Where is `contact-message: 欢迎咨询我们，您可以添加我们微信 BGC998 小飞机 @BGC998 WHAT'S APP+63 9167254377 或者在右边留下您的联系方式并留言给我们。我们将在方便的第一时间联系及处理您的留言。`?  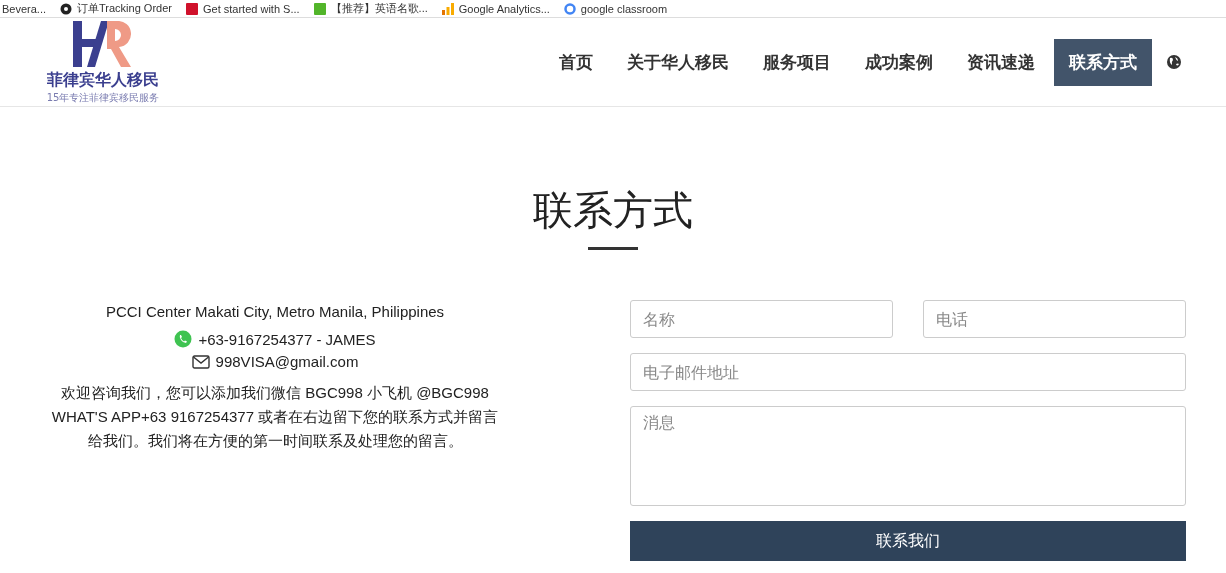
contact-message: 欢迎咨询我们，您可以添加我们微信 BGC998 小飞机 @BGC998 WHAT'S APP+63 9167254377 或者在右边留下您的联系方式并留言给我们。我们将在方便的第一时间联系及处理您的留言。 is located at coordinates (275, 417).